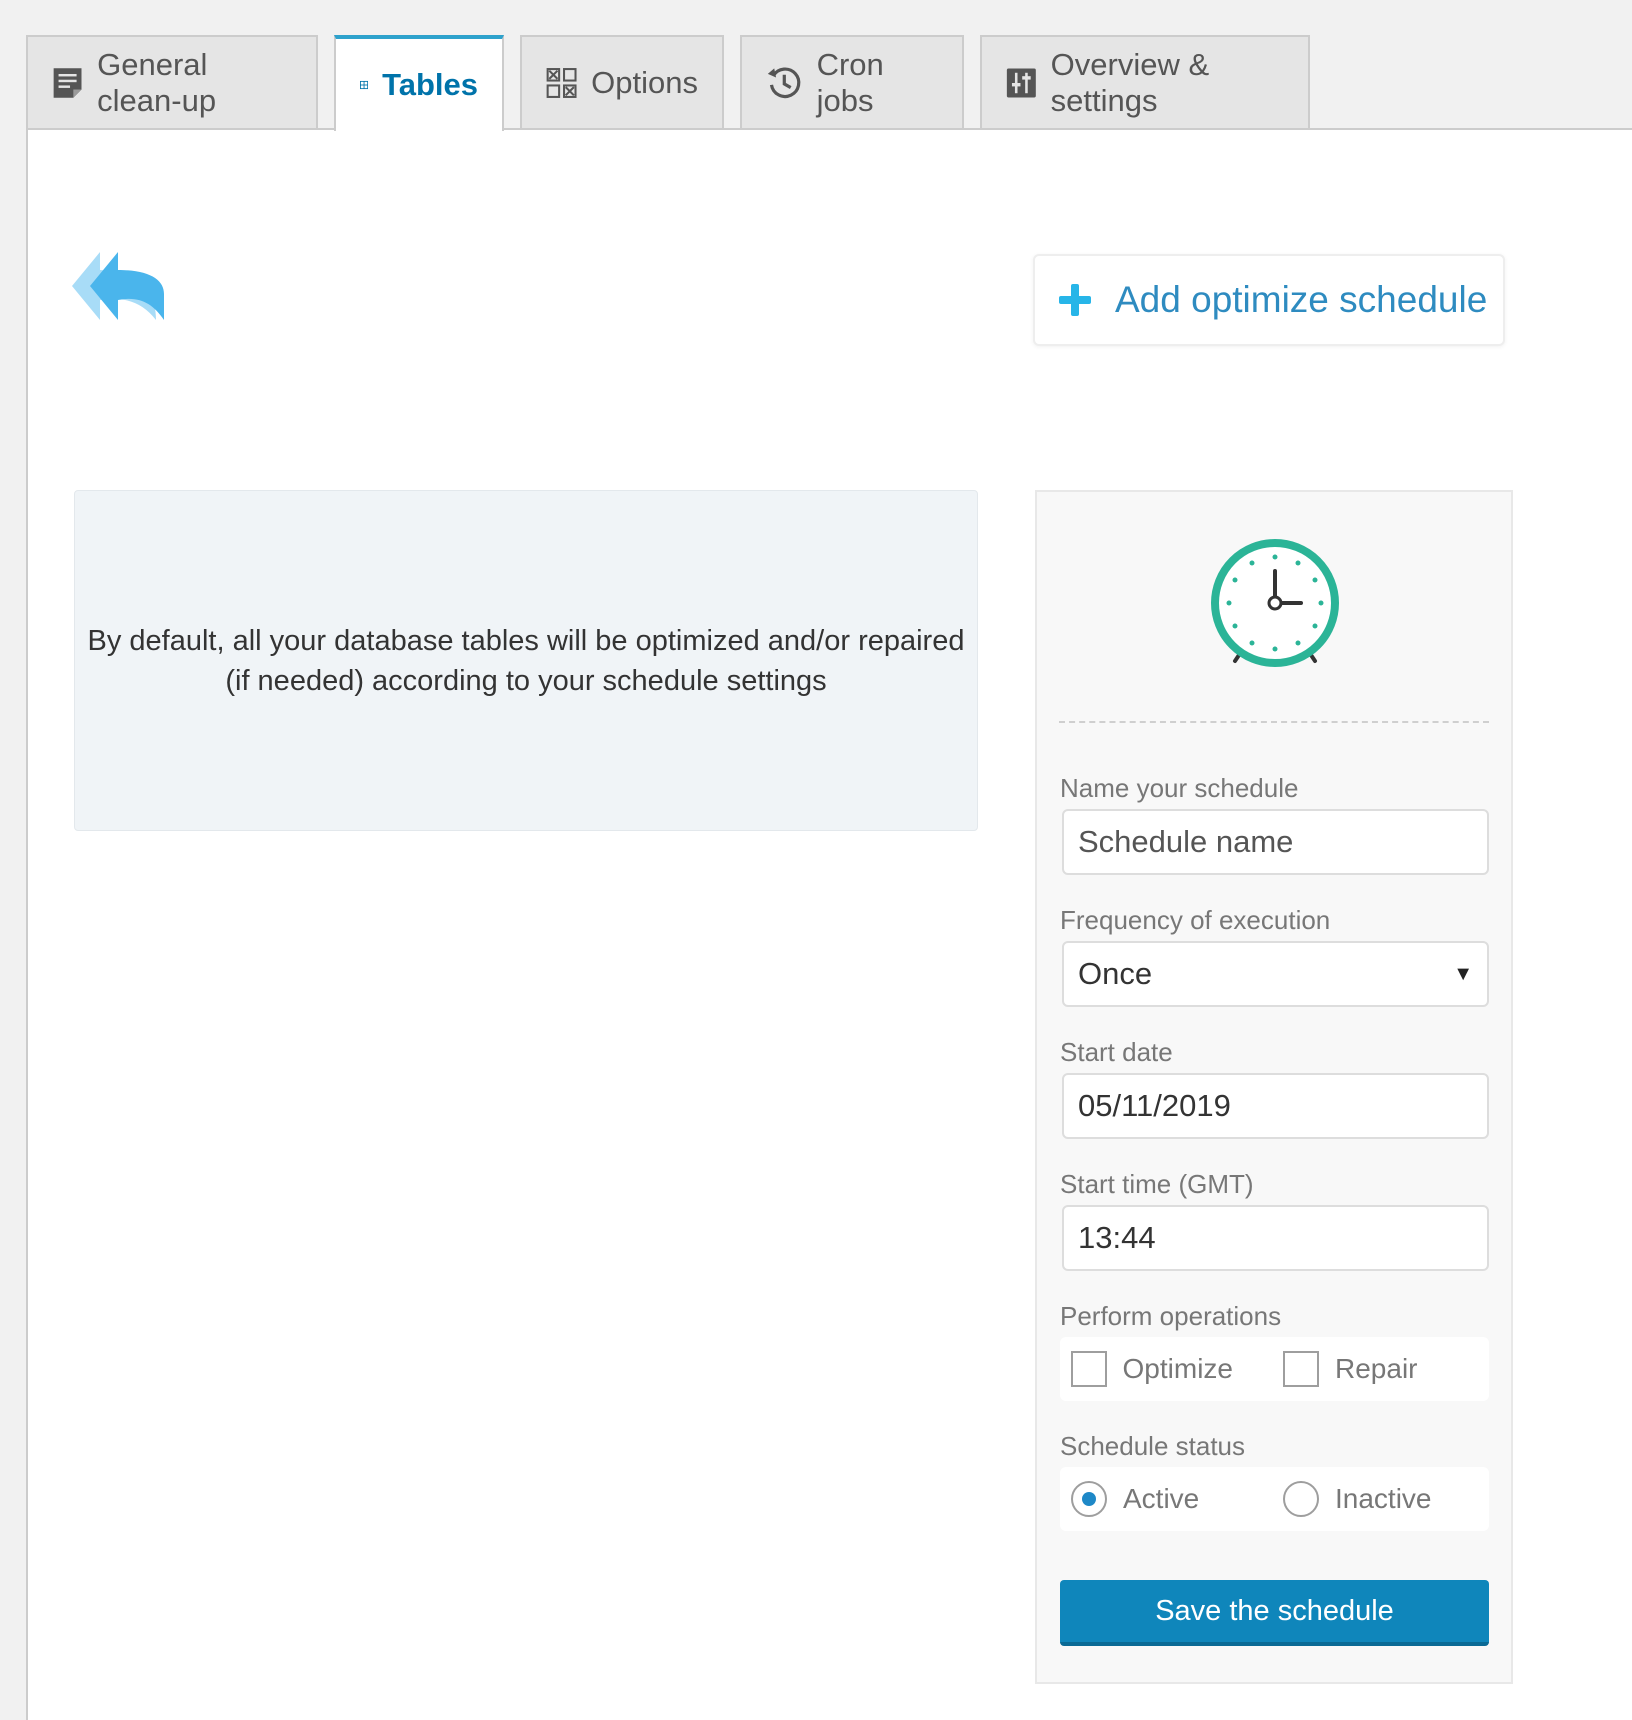 The width and height of the screenshot is (1632, 1720). What do you see at coordinates (1376, 1368) in the screenshot?
I see `repair-label: Repair` at bounding box center [1376, 1368].